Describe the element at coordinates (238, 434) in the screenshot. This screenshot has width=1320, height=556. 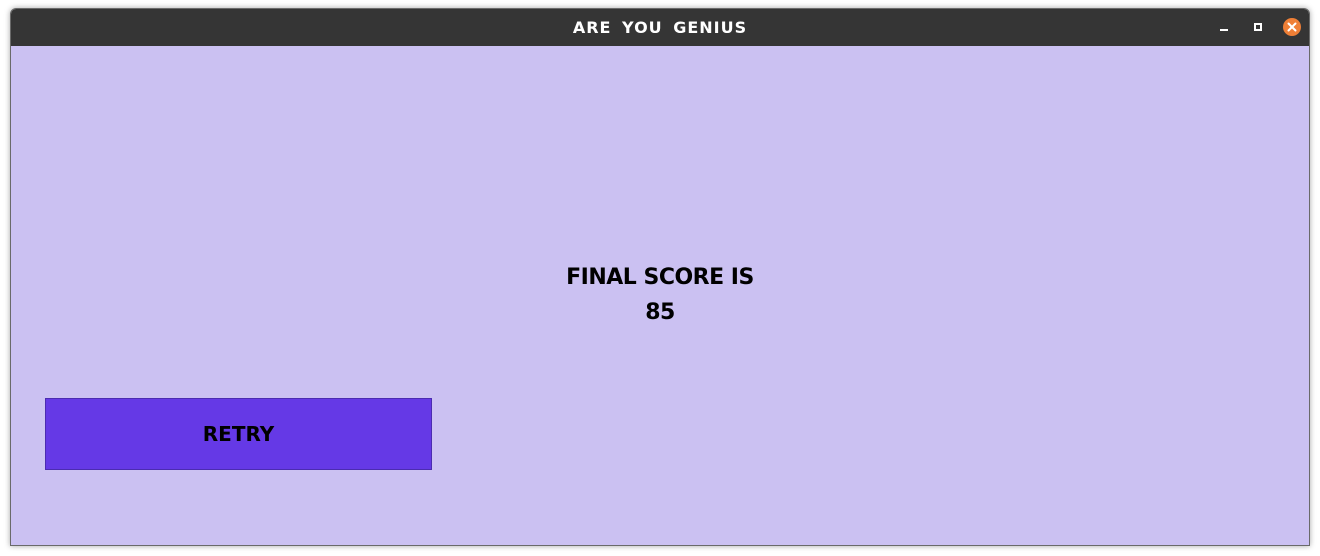
I see `retry-button: RETRY` at that location.